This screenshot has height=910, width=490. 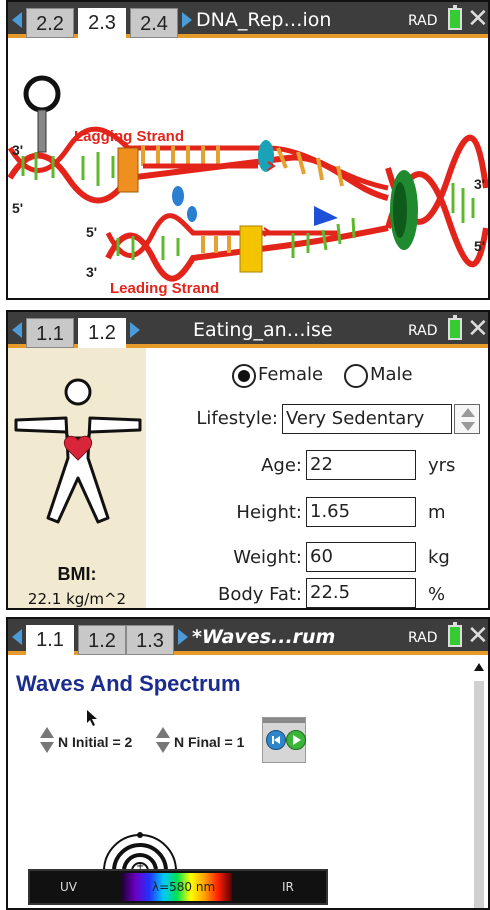 What do you see at coordinates (263, 330) in the screenshot?
I see `document-title: Eating_an…ise` at bounding box center [263, 330].